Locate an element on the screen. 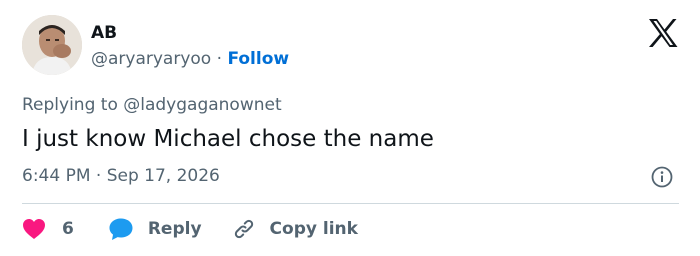 The width and height of the screenshot is (700, 256). reply-context: Replying to @ladygaganownet is located at coordinates (152, 105).